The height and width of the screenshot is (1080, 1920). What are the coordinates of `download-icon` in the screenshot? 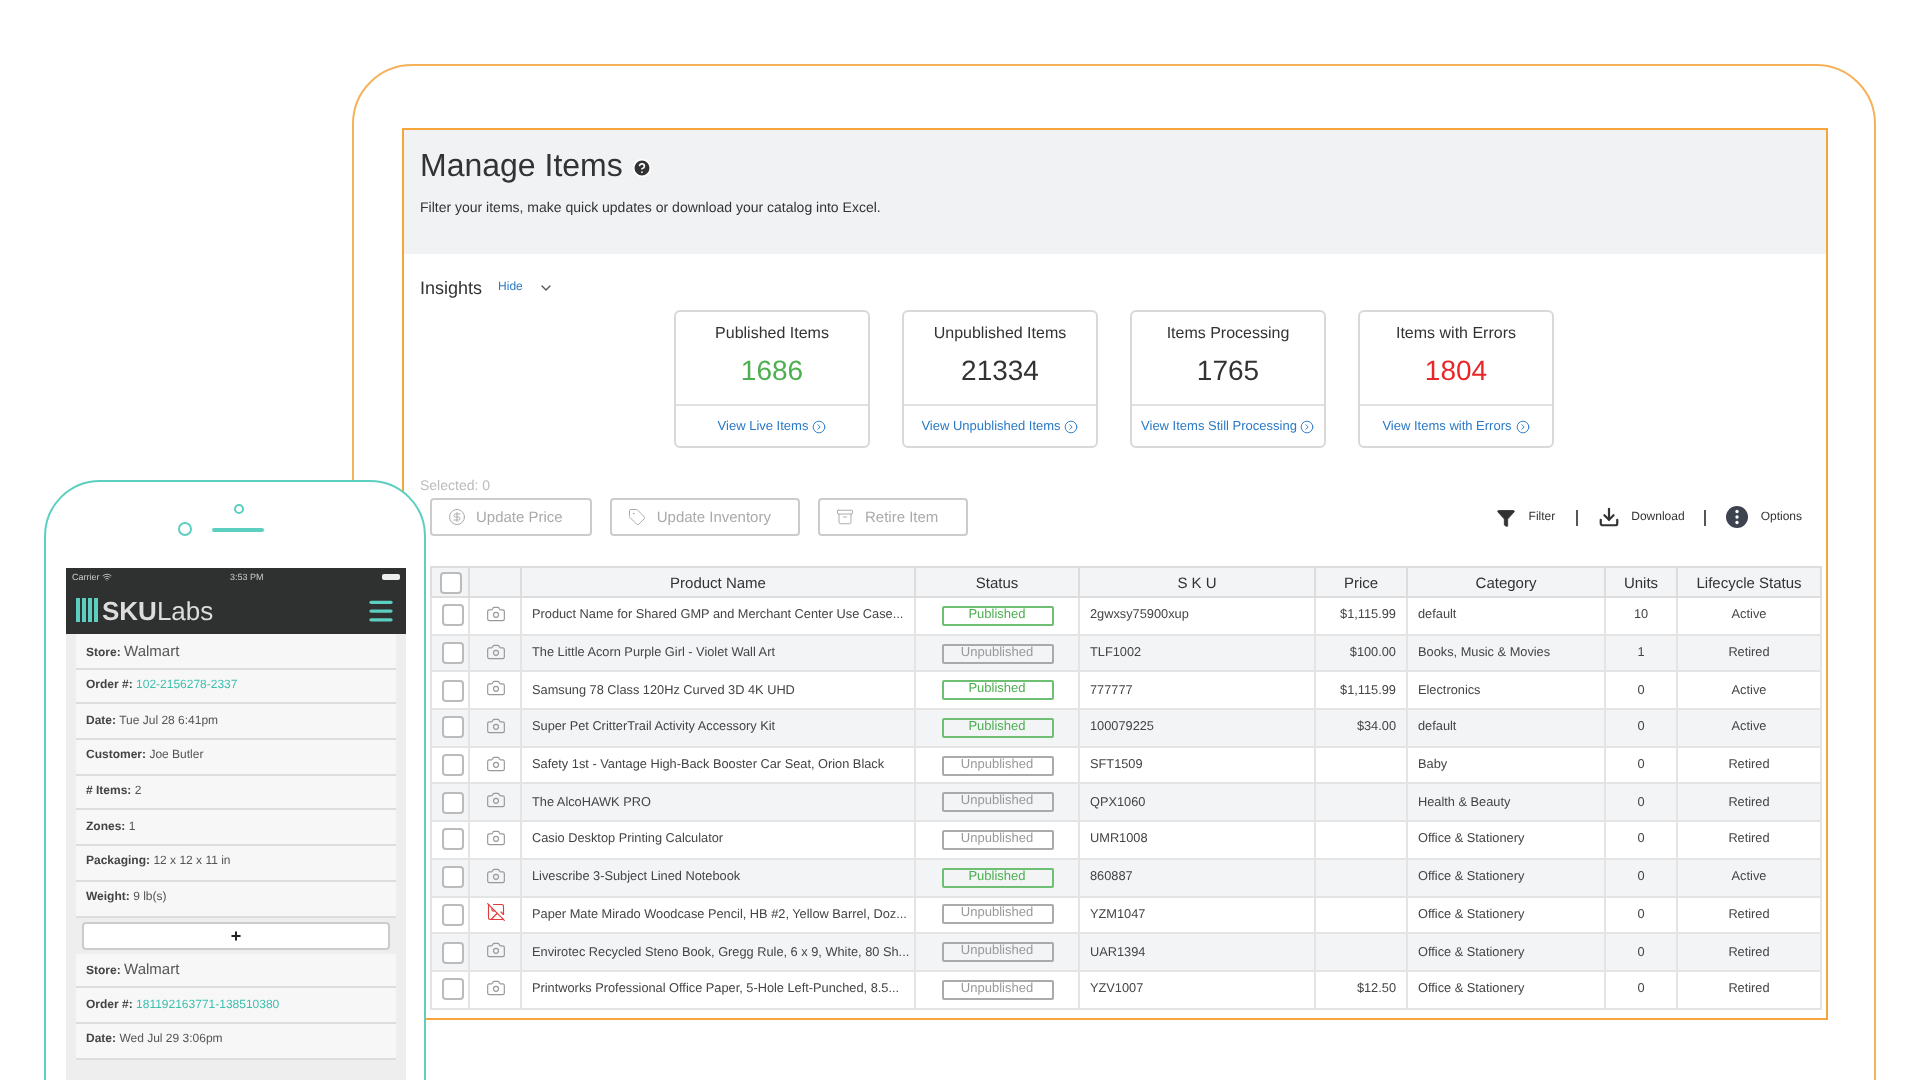 It's located at (1608, 517).